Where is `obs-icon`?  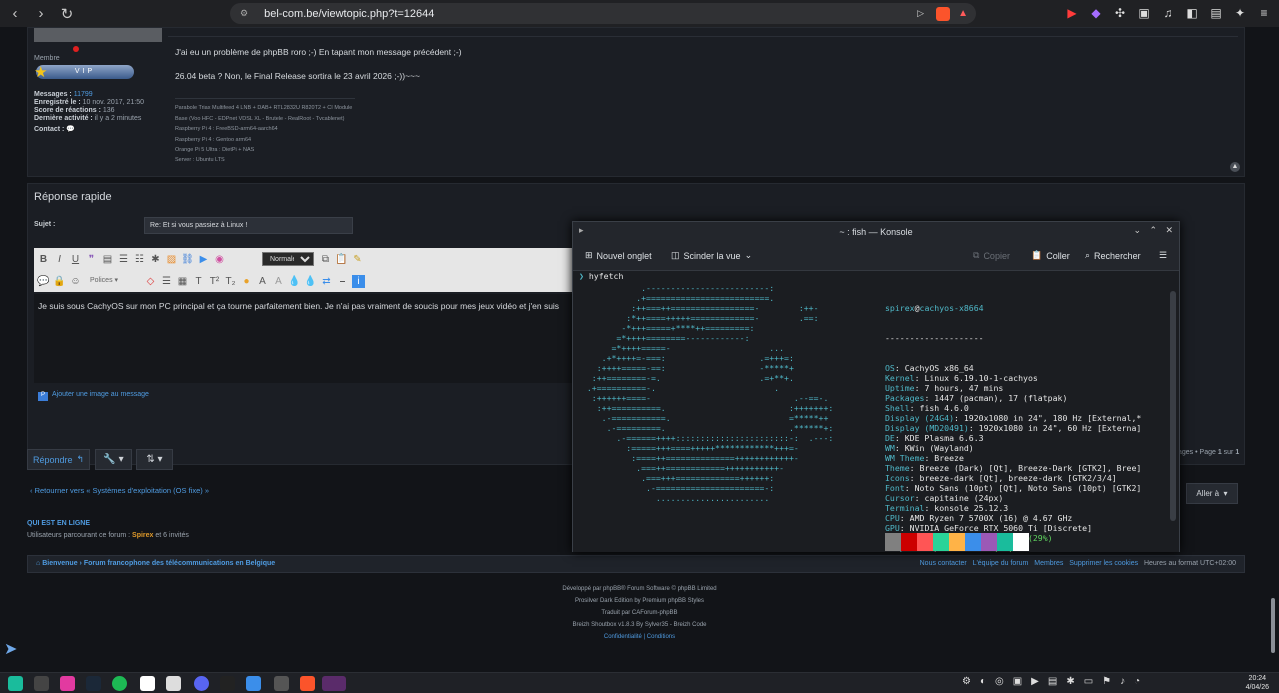
obs-icon is located at coordinates (227, 683).